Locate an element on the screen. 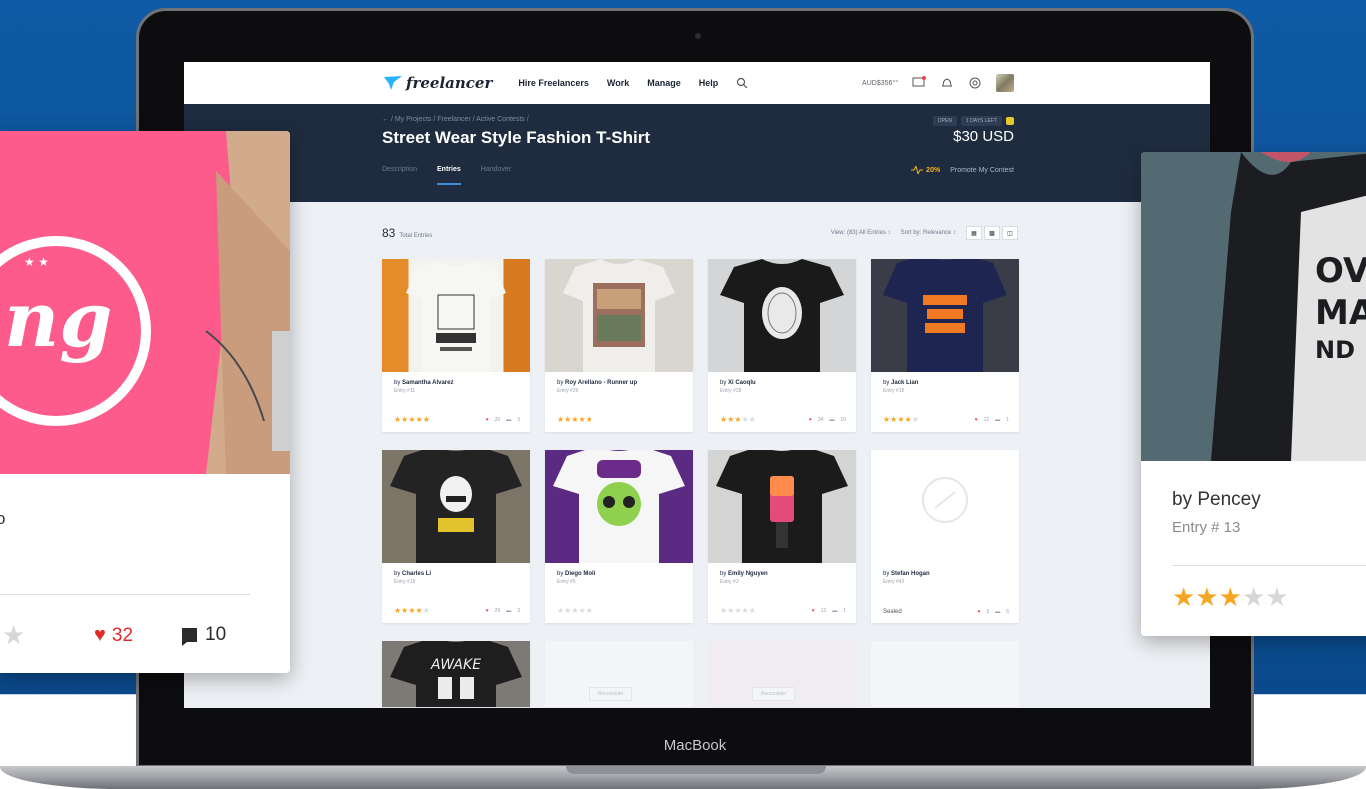 The width and height of the screenshot is (1366, 789). likes: ♥ 32 is located at coordinates (113, 635).